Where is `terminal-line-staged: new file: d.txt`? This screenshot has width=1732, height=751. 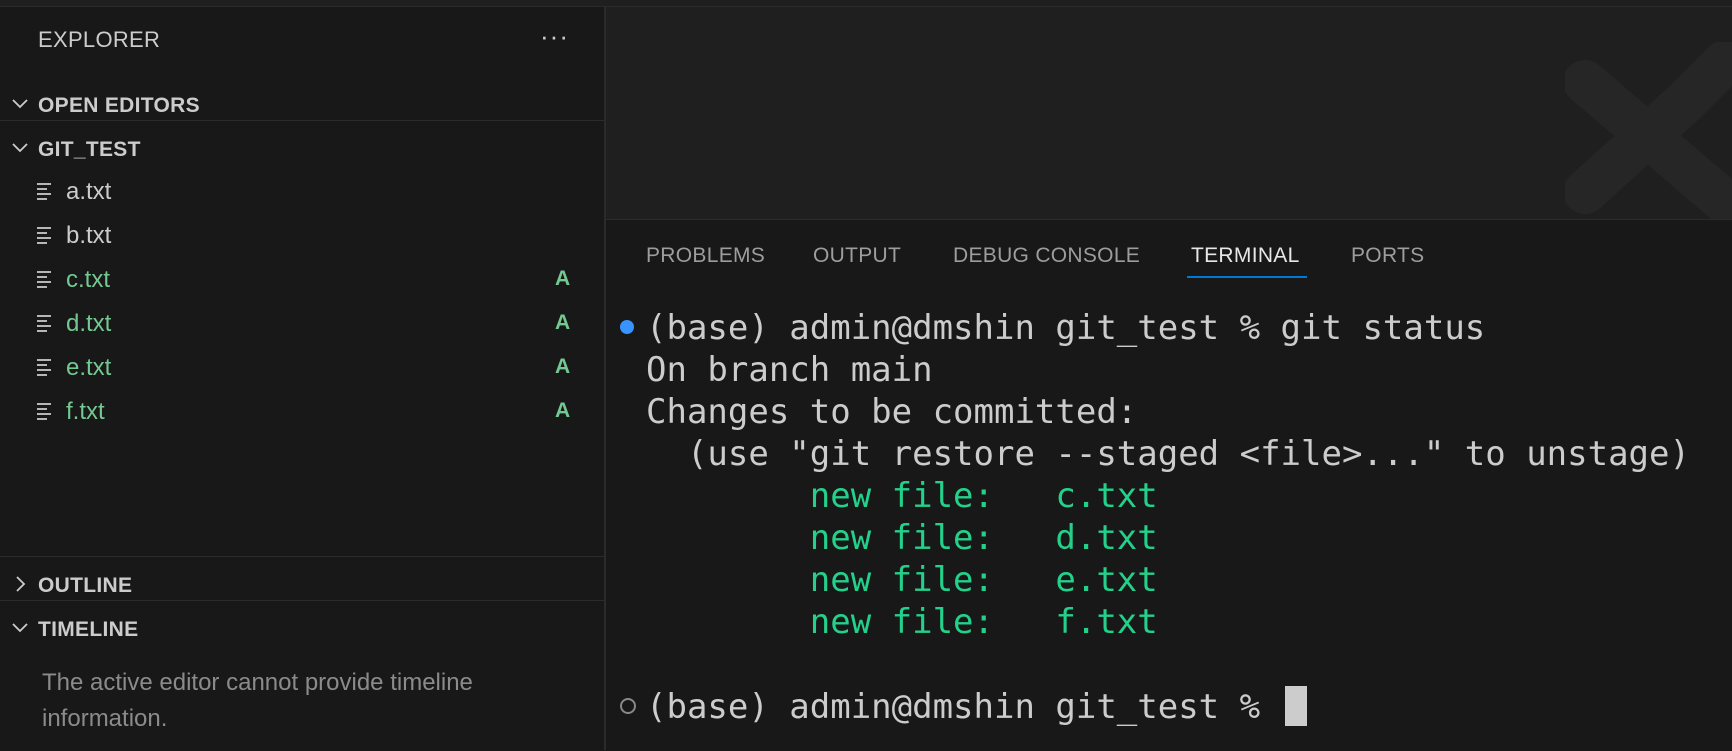 terminal-line-staged: new file: d.txt is located at coordinates (902, 538).